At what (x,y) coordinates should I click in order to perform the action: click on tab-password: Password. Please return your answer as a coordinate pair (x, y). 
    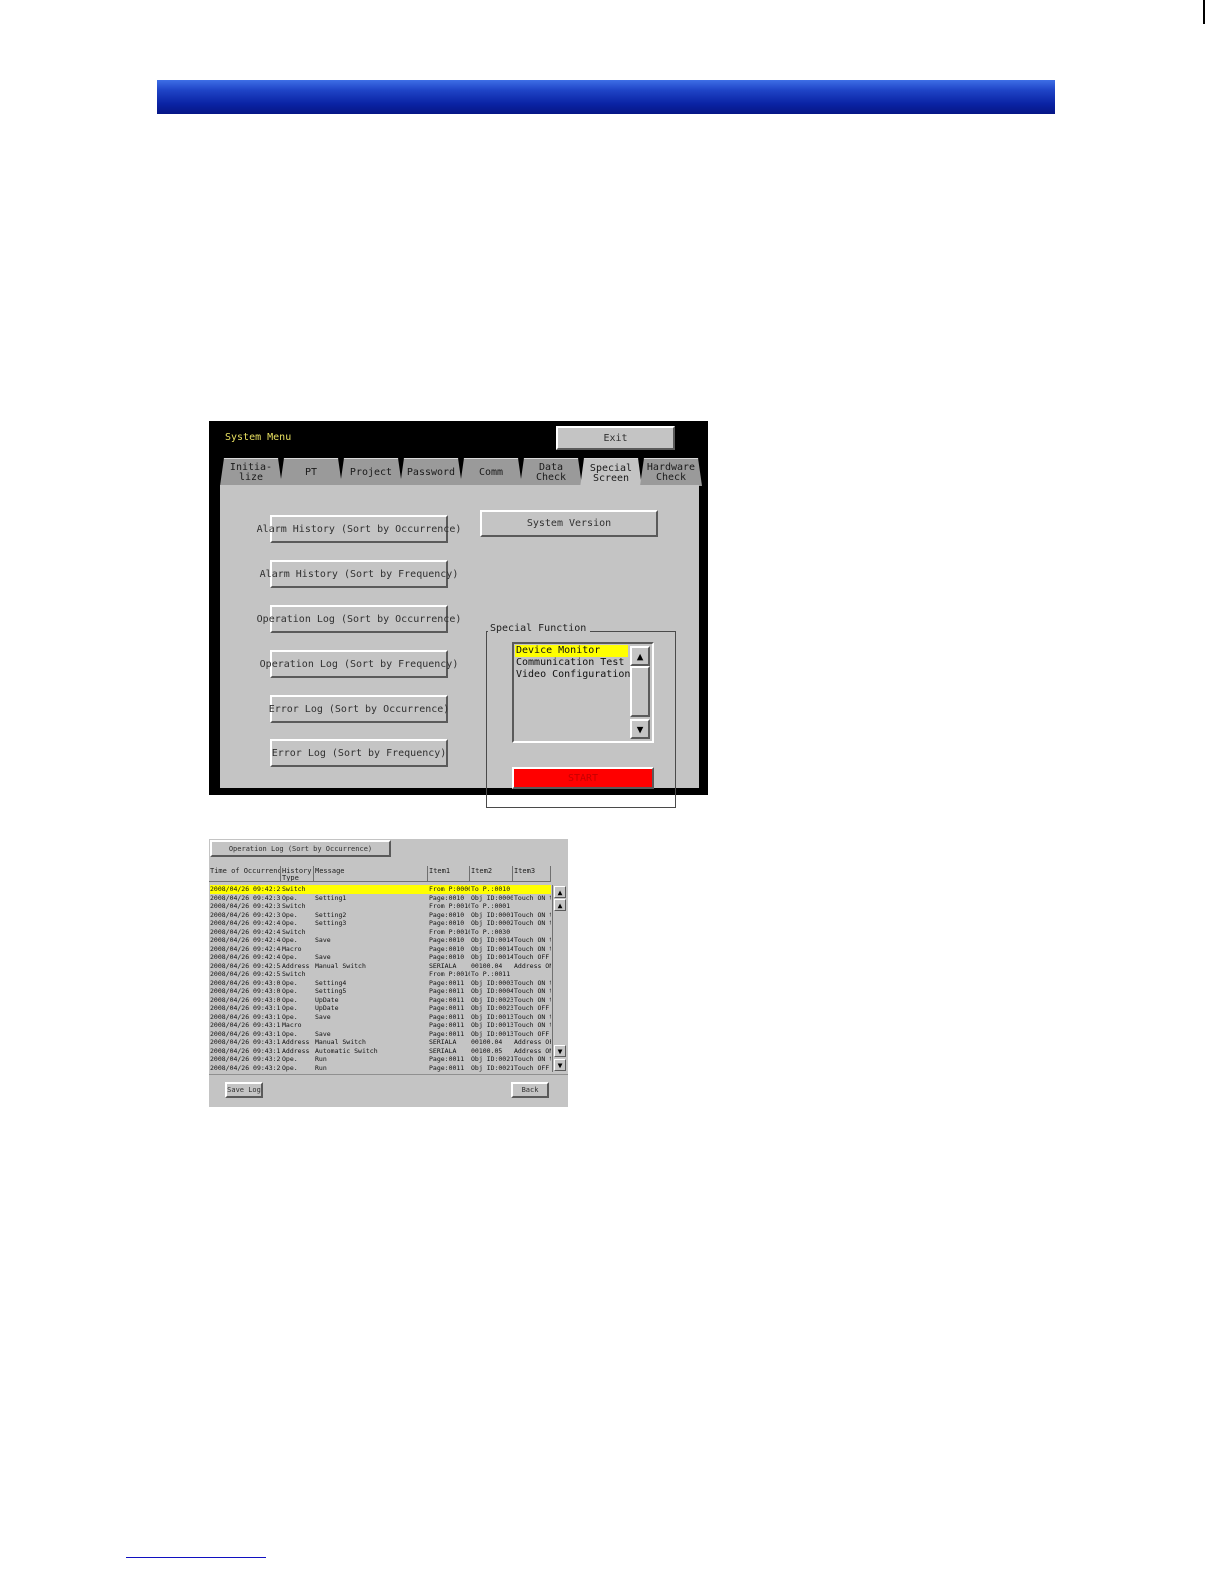
    Looking at the image, I should click on (431, 472).